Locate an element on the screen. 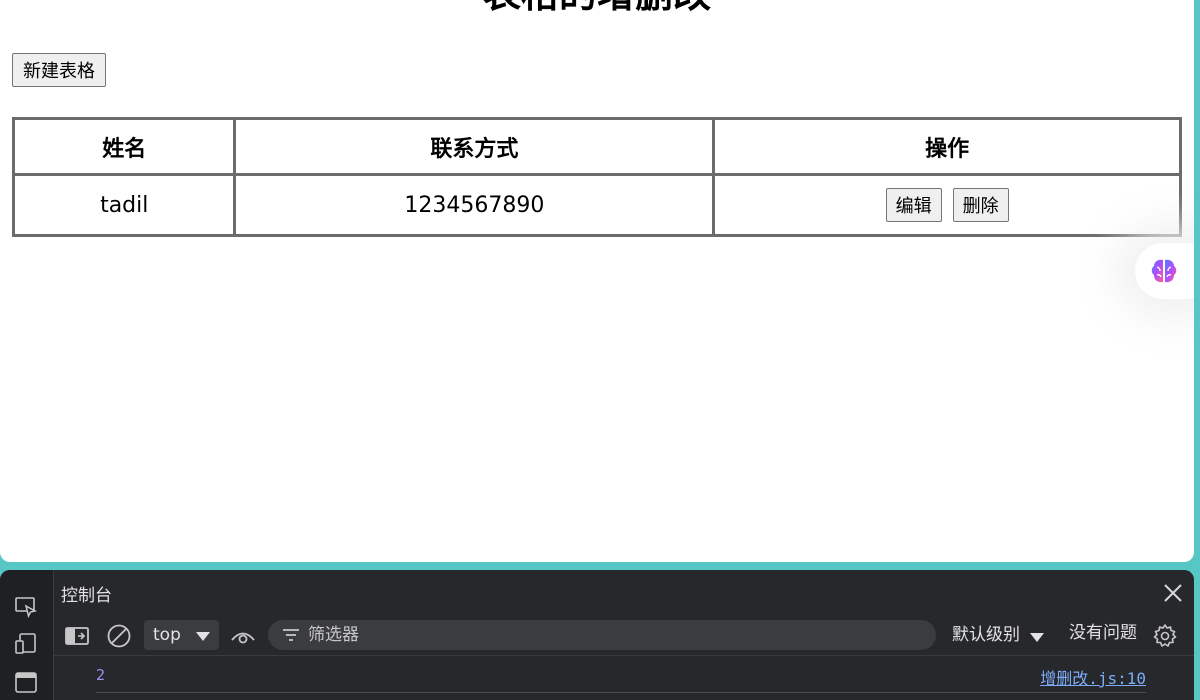 This screenshot has height=700, width=1200. filter-icon is located at coordinates (291, 635).